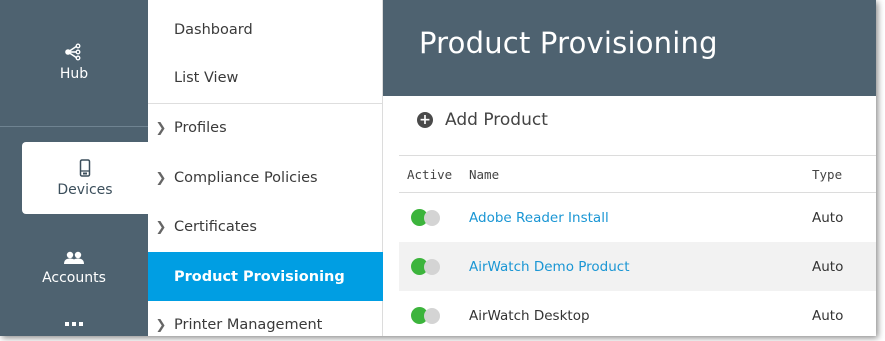  I want to click on column-header-type: Type, so click(844, 174).